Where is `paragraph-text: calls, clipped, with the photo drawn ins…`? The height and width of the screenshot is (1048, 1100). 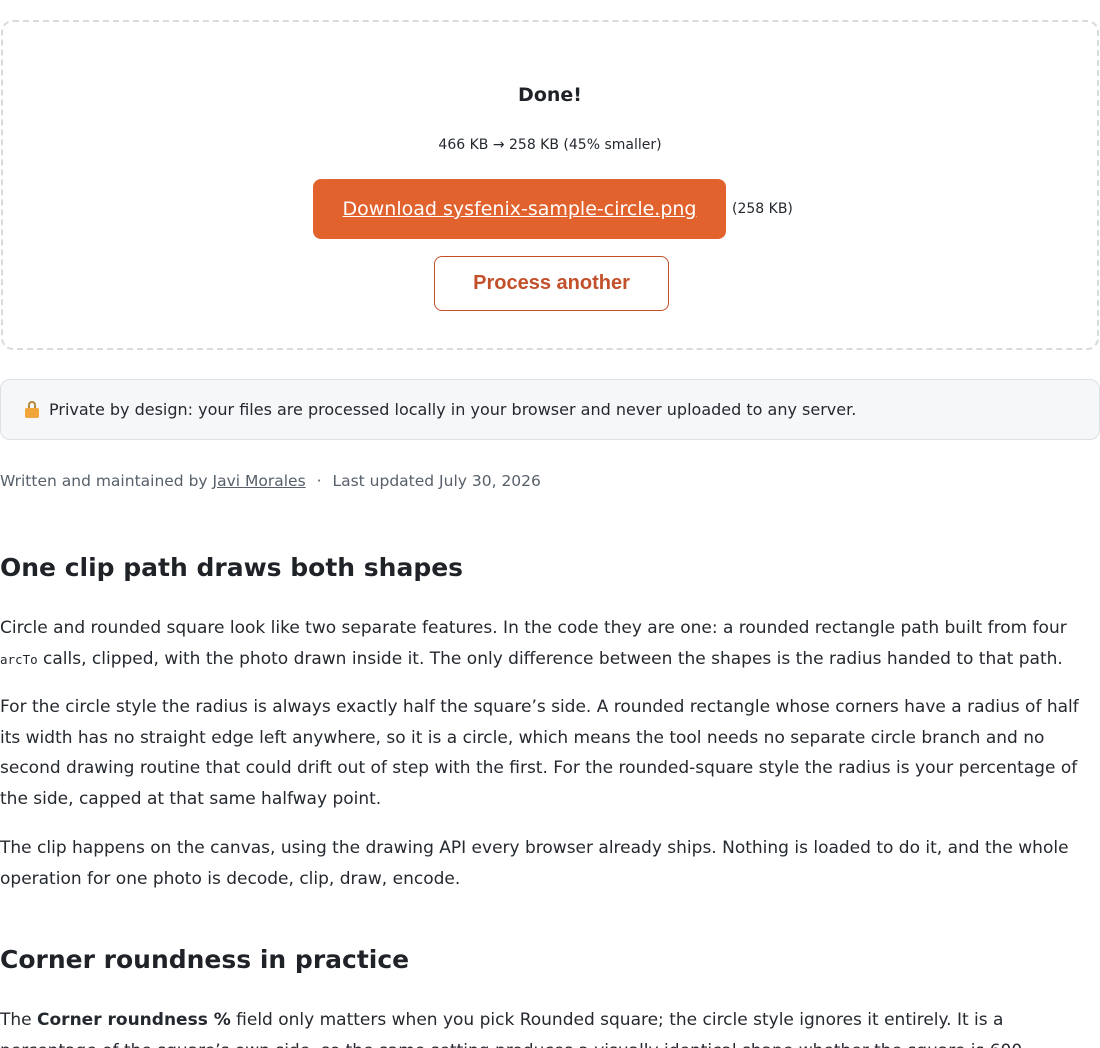
paragraph-text: calls, clipped, with the photo drawn ins… is located at coordinates (553, 658).